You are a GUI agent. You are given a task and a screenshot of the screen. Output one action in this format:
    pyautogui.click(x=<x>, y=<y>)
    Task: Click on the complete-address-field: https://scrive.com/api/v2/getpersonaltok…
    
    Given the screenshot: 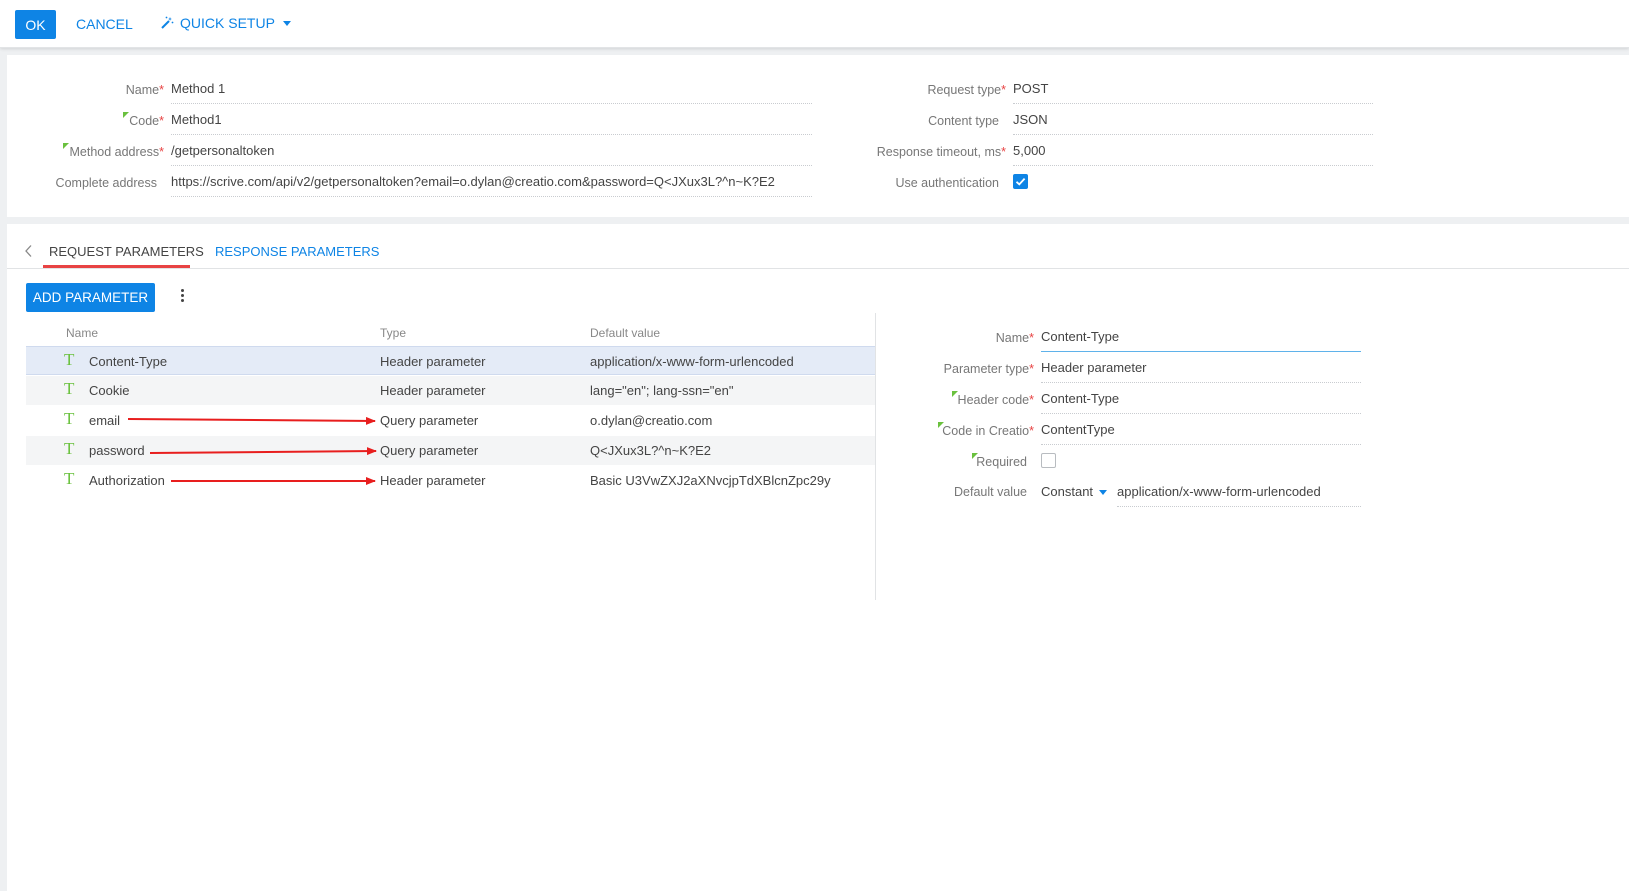 What is the action you would take?
    pyautogui.click(x=491, y=185)
    